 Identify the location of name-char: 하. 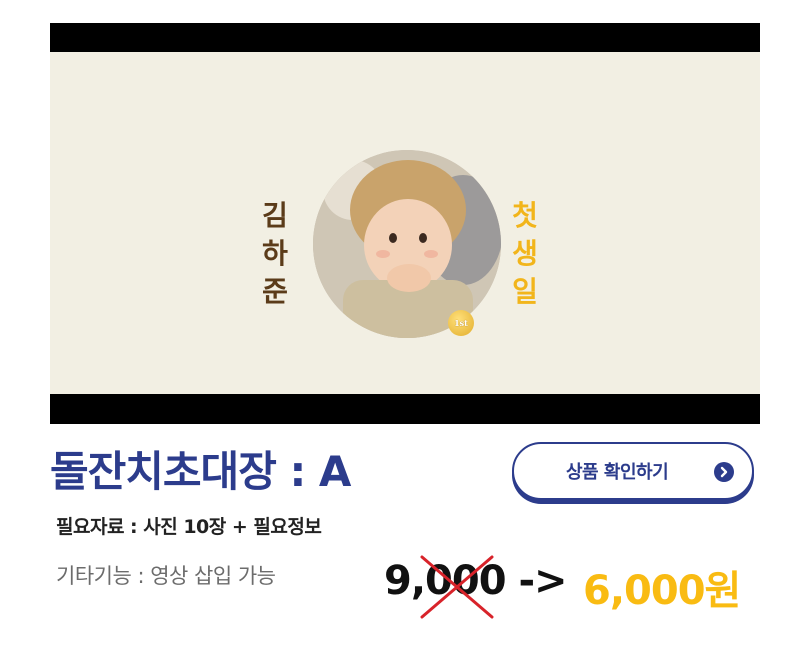
(275, 253).